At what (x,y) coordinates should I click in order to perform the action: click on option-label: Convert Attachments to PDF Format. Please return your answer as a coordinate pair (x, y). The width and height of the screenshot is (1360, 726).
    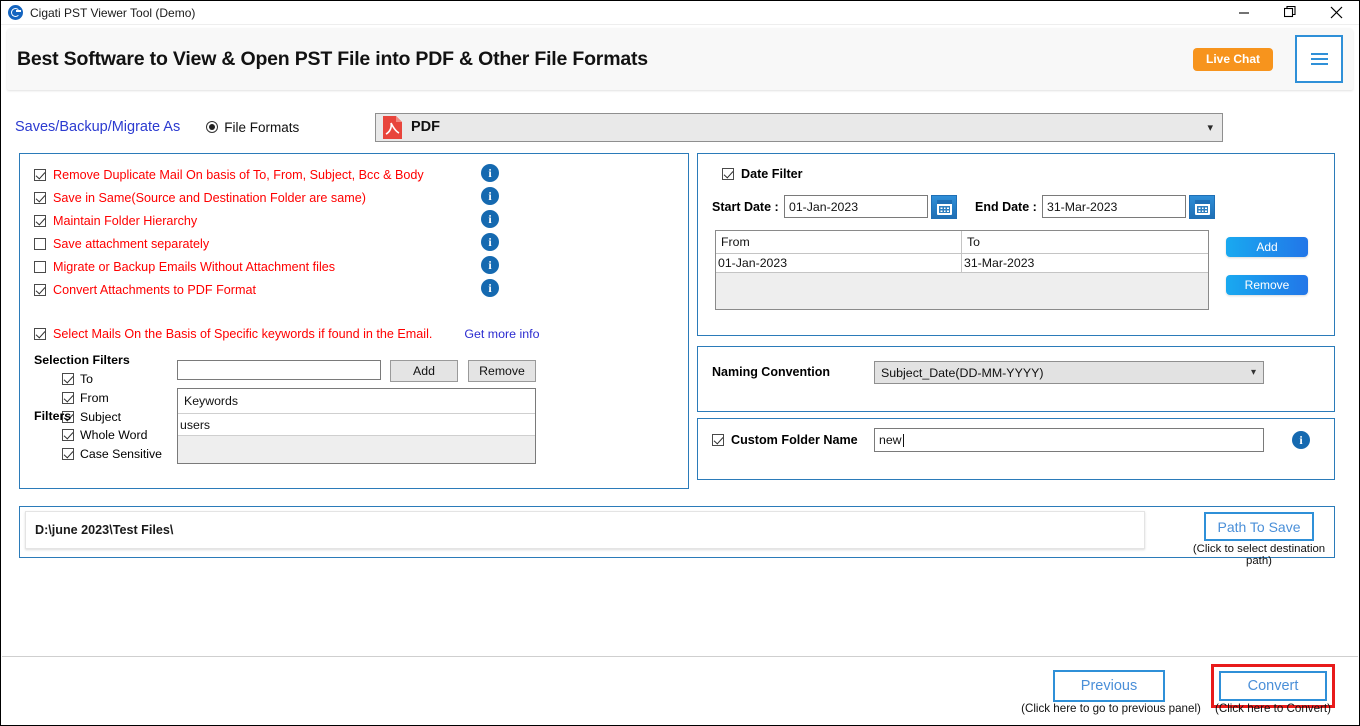
    Looking at the image, I should click on (154, 289).